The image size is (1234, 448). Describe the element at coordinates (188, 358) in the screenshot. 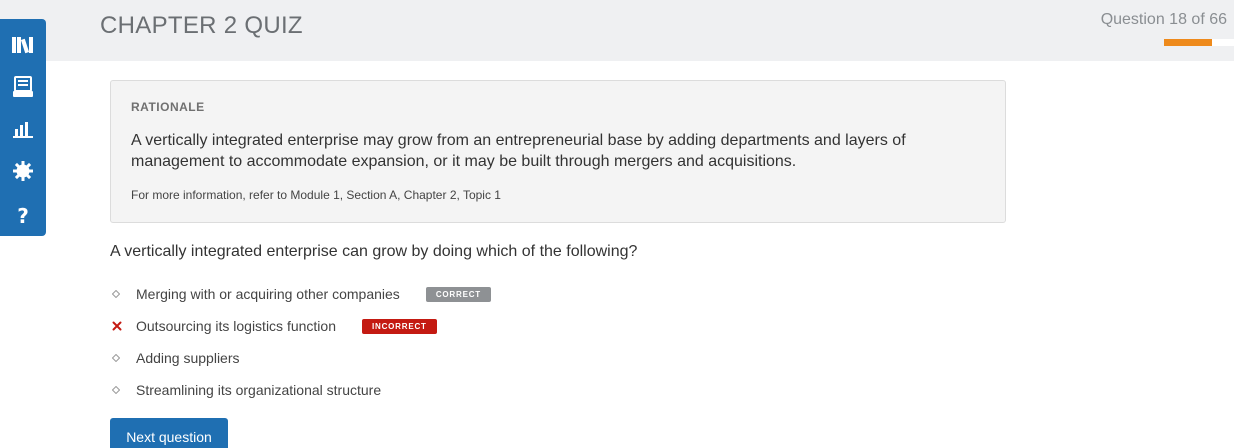

I see `answer-label: Adding suppliers` at that location.